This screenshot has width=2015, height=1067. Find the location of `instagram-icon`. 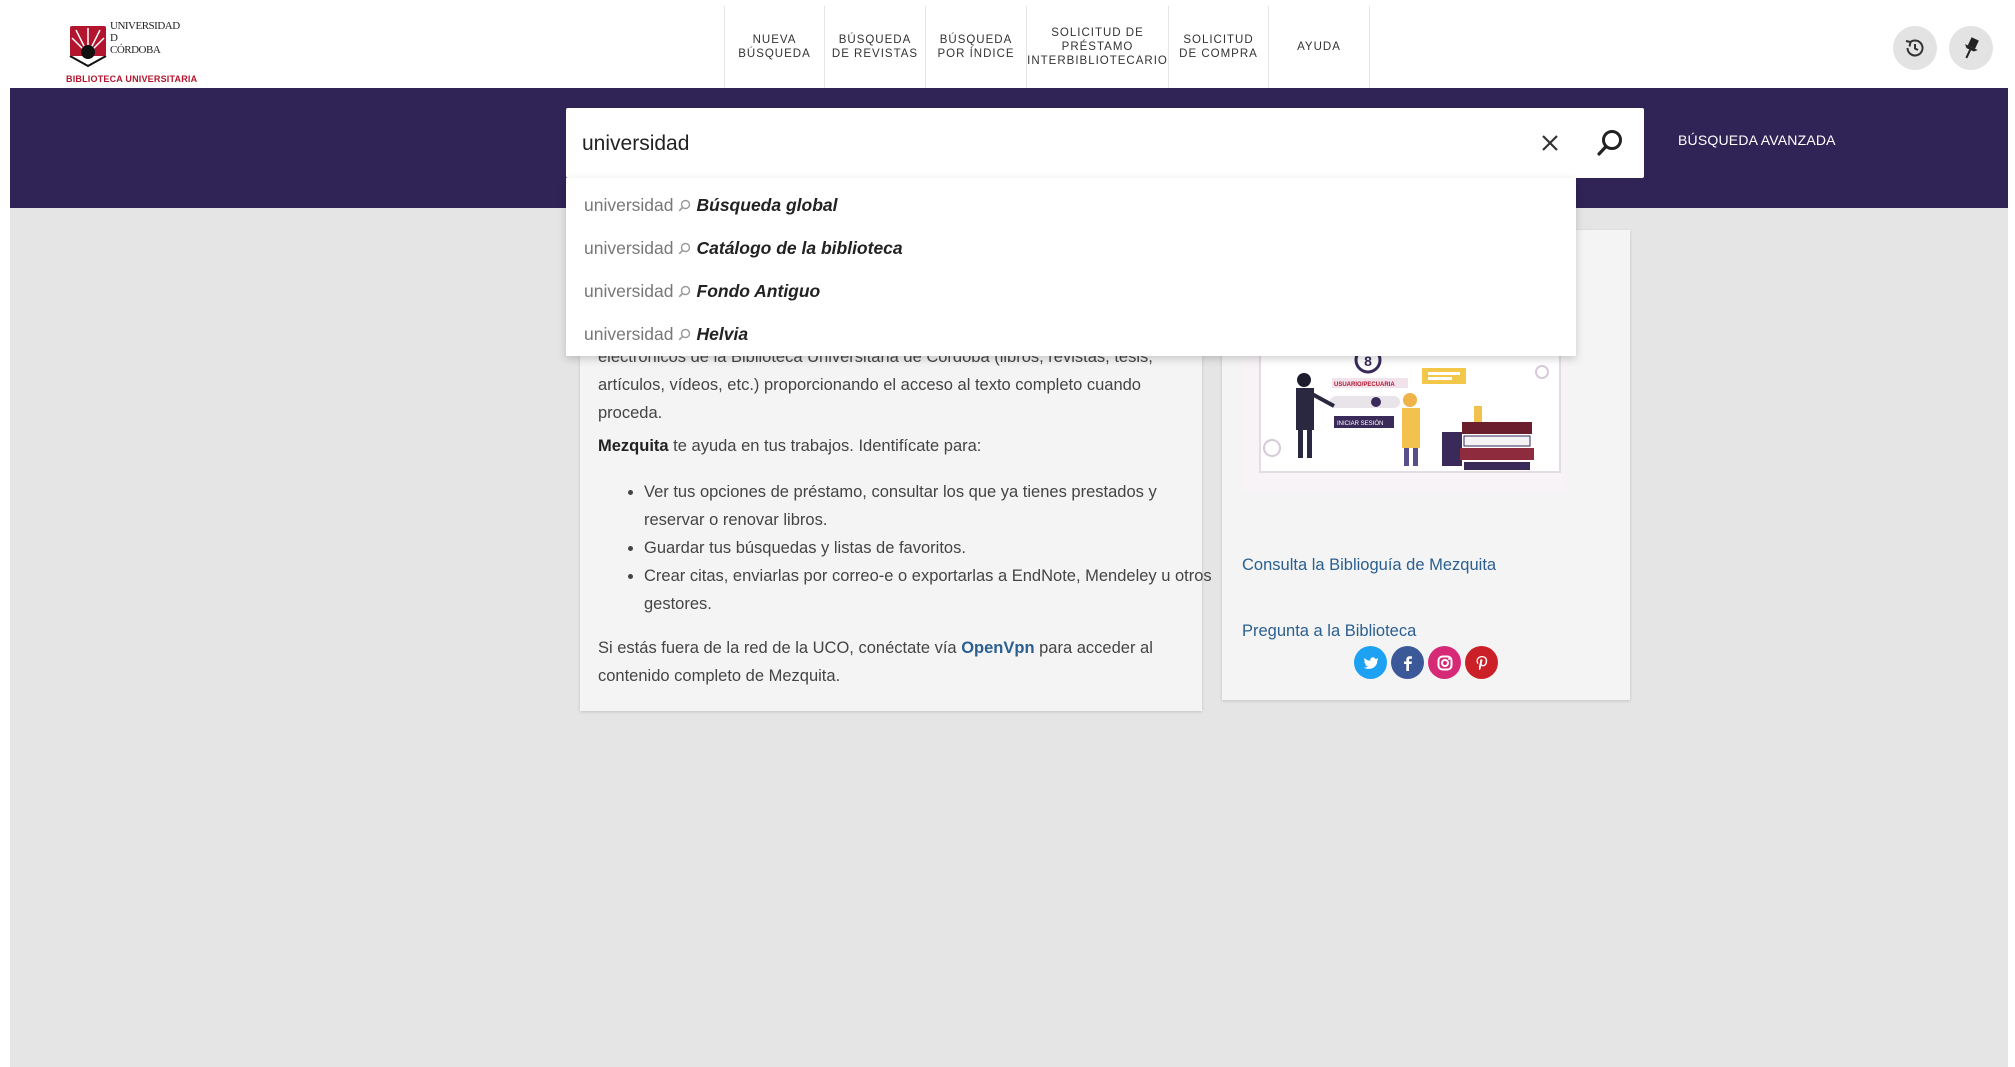

instagram-icon is located at coordinates (1444, 662).